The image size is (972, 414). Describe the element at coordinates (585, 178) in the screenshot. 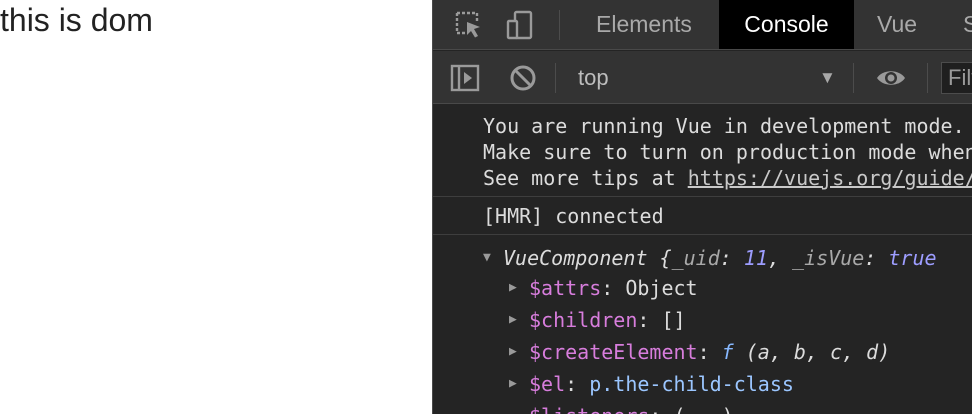

I see `console-text-prefix: See more tips at` at that location.